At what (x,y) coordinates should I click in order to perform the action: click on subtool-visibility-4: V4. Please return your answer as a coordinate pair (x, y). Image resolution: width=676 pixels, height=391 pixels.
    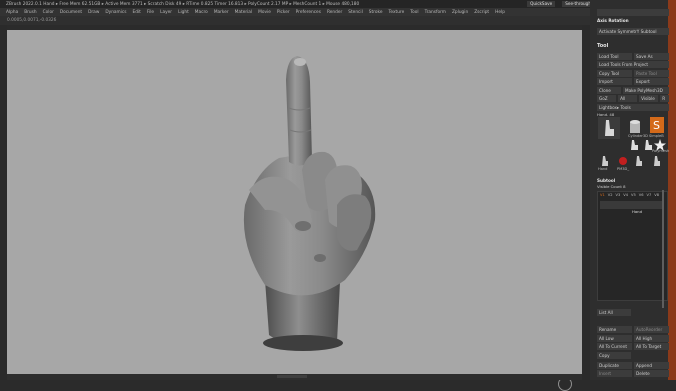
    Looking at the image, I should click on (625, 195).